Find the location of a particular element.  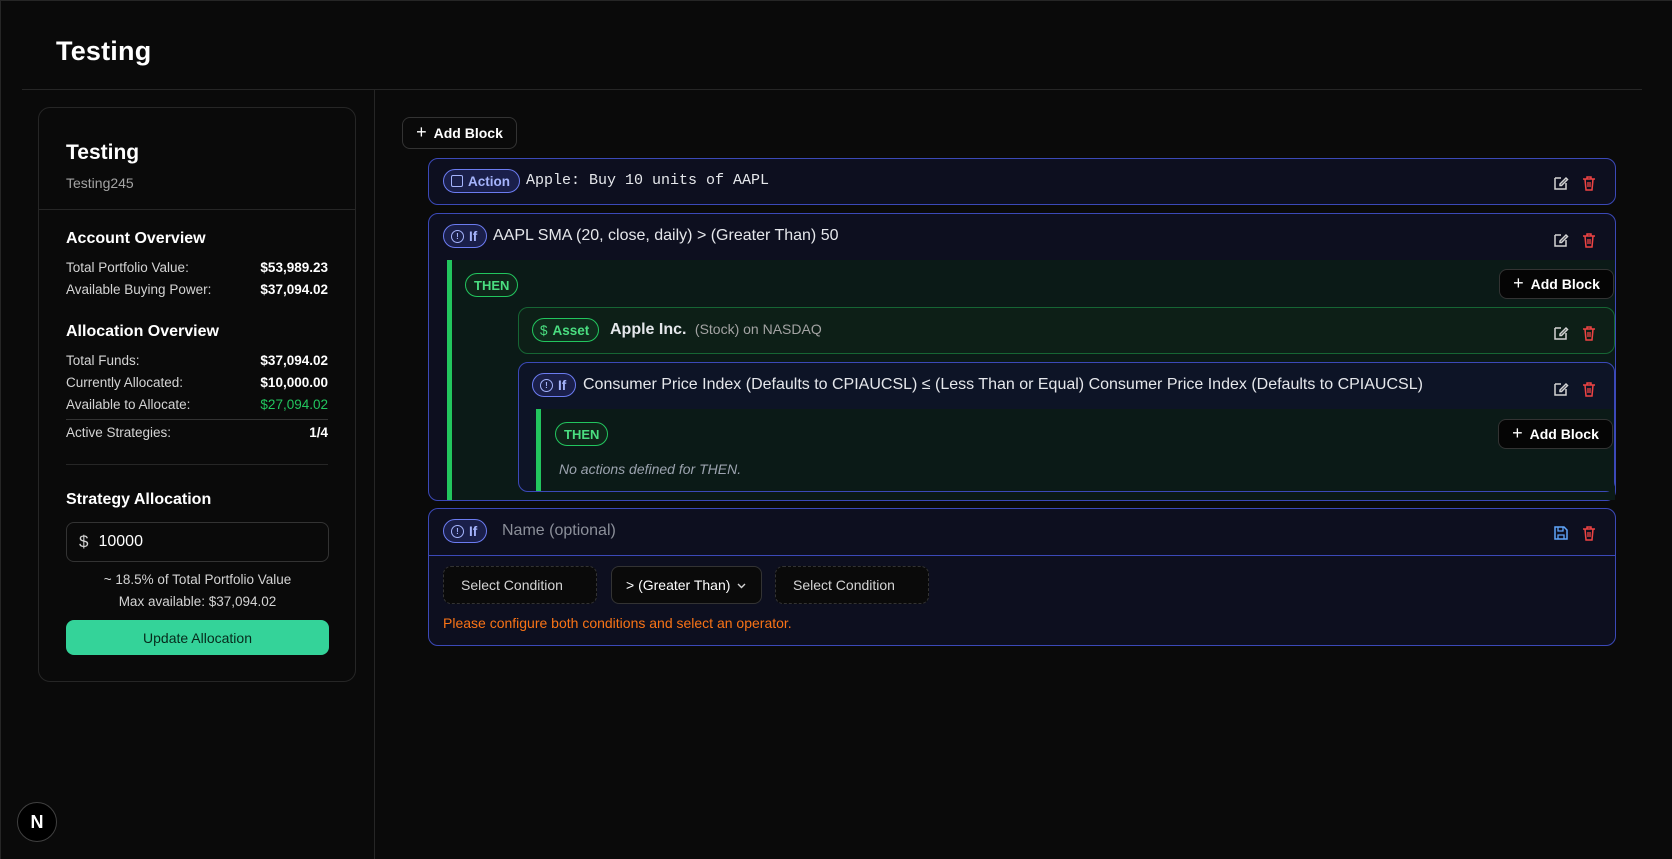

action-block-controls is located at coordinates (1575, 183).